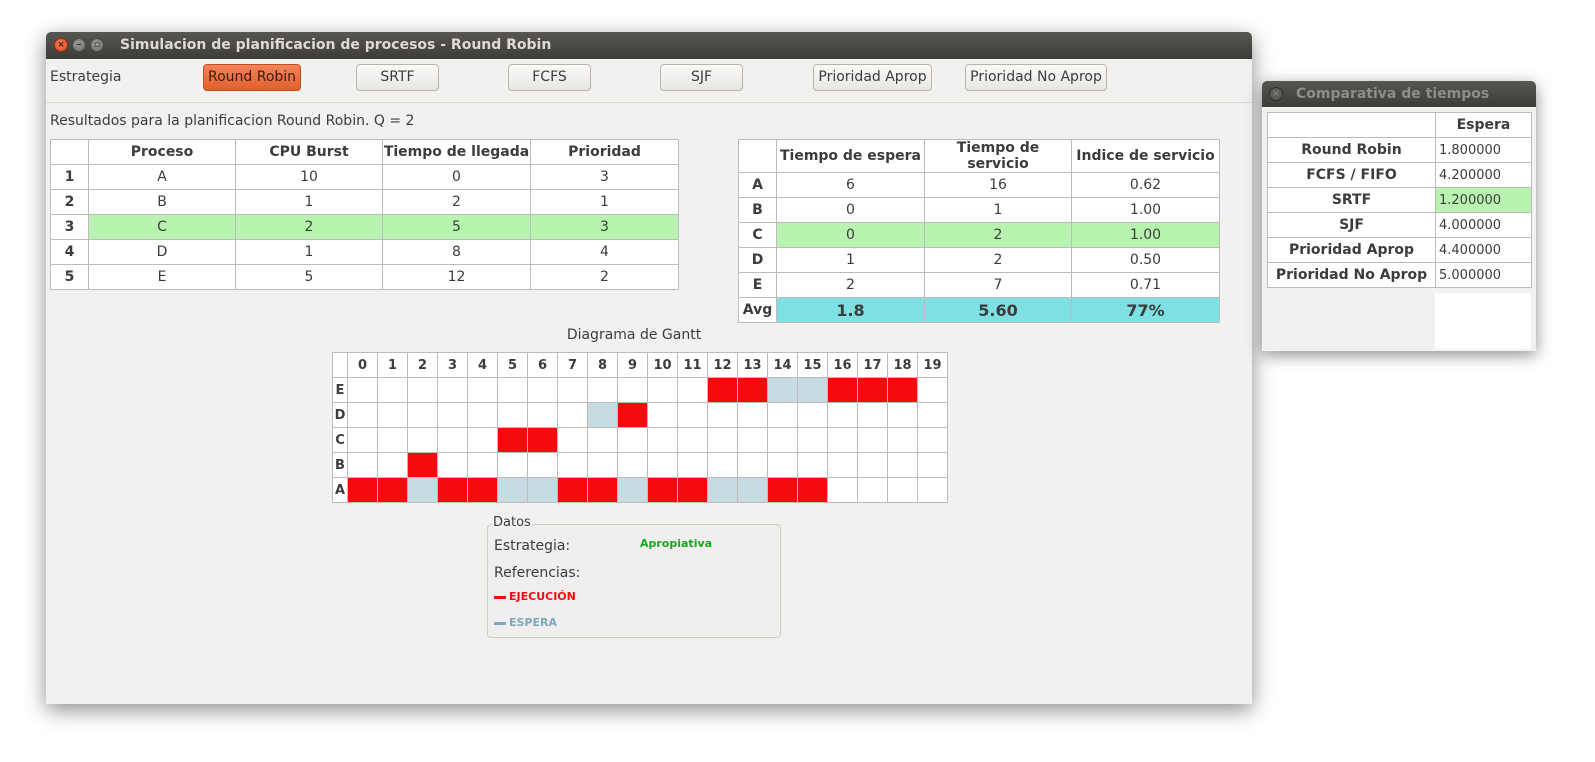 This screenshot has height=762, width=1595. I want to click on minimize-icon: –, so click(79, 45).